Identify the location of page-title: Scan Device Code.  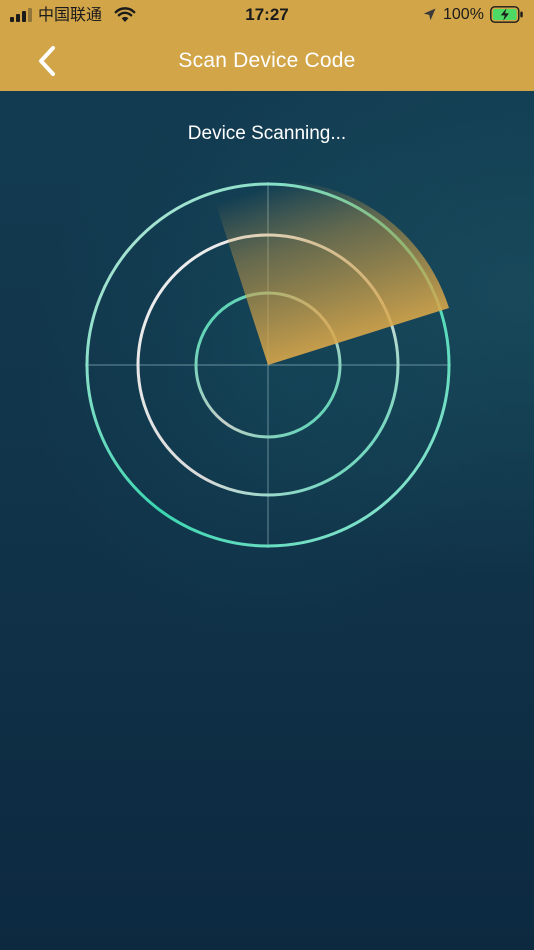
(267, 60).